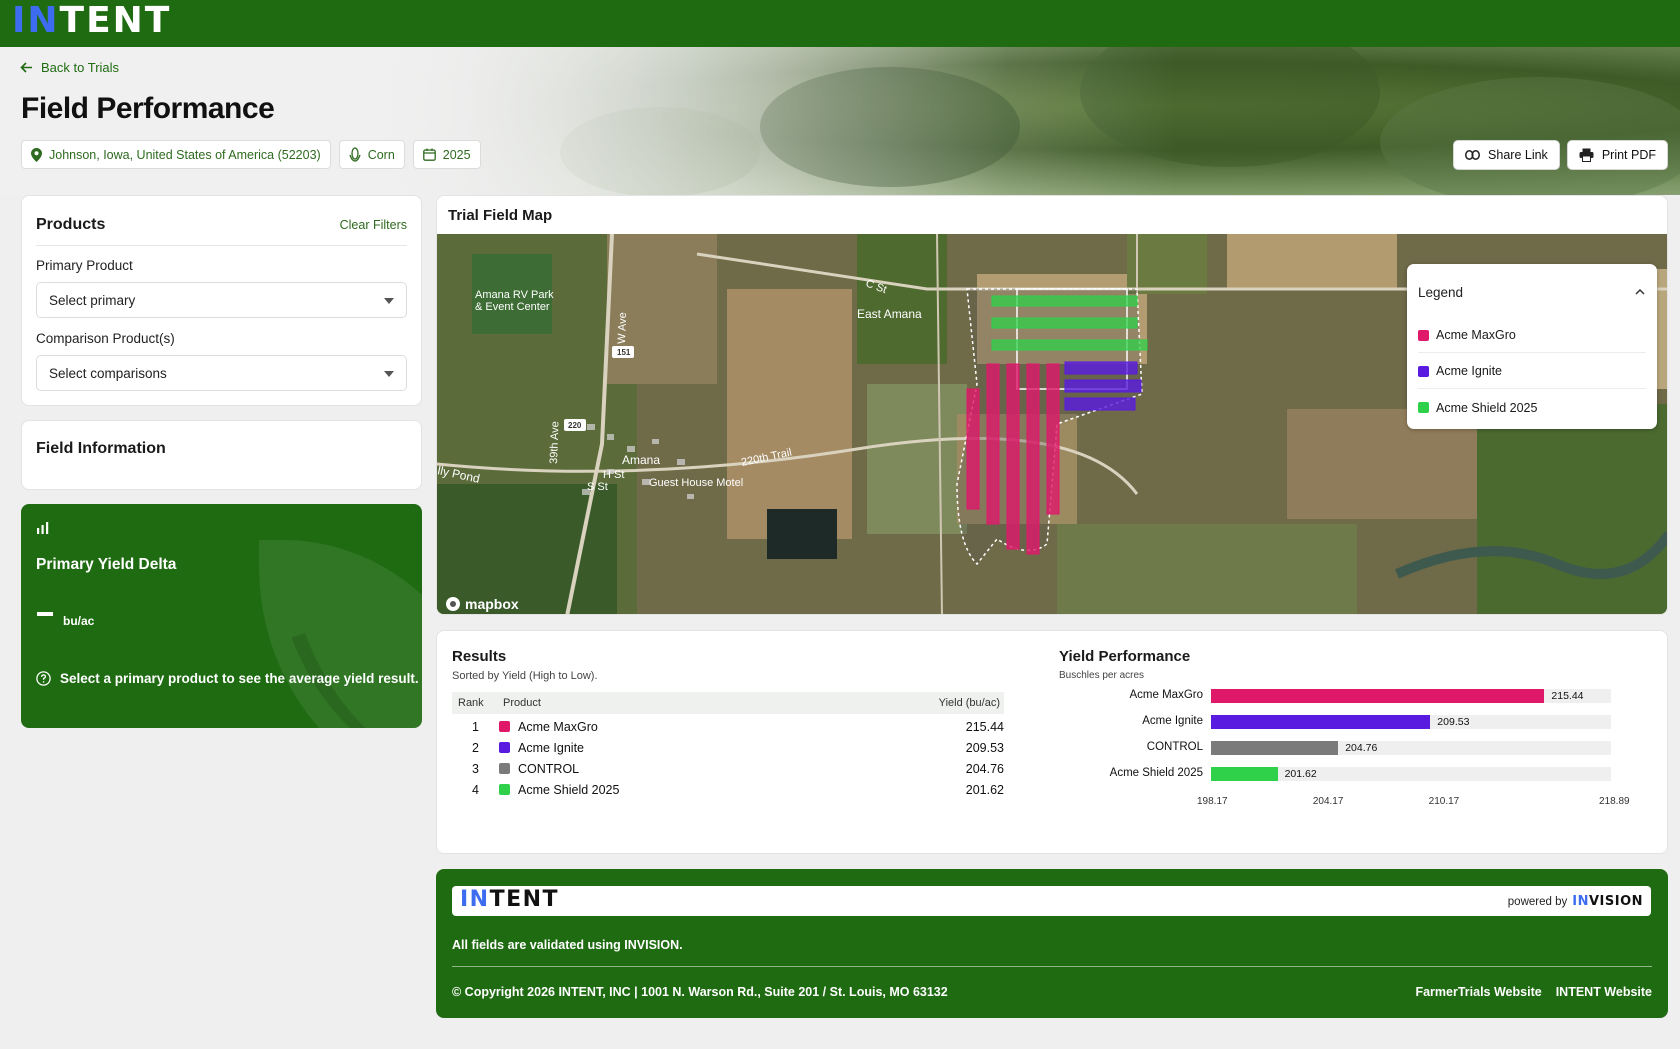 Image resolution: width=1680 pixels, height=1049 pixels. I want to click on table-header: Rank Product Yield (bu/ac), so click(728, 703).